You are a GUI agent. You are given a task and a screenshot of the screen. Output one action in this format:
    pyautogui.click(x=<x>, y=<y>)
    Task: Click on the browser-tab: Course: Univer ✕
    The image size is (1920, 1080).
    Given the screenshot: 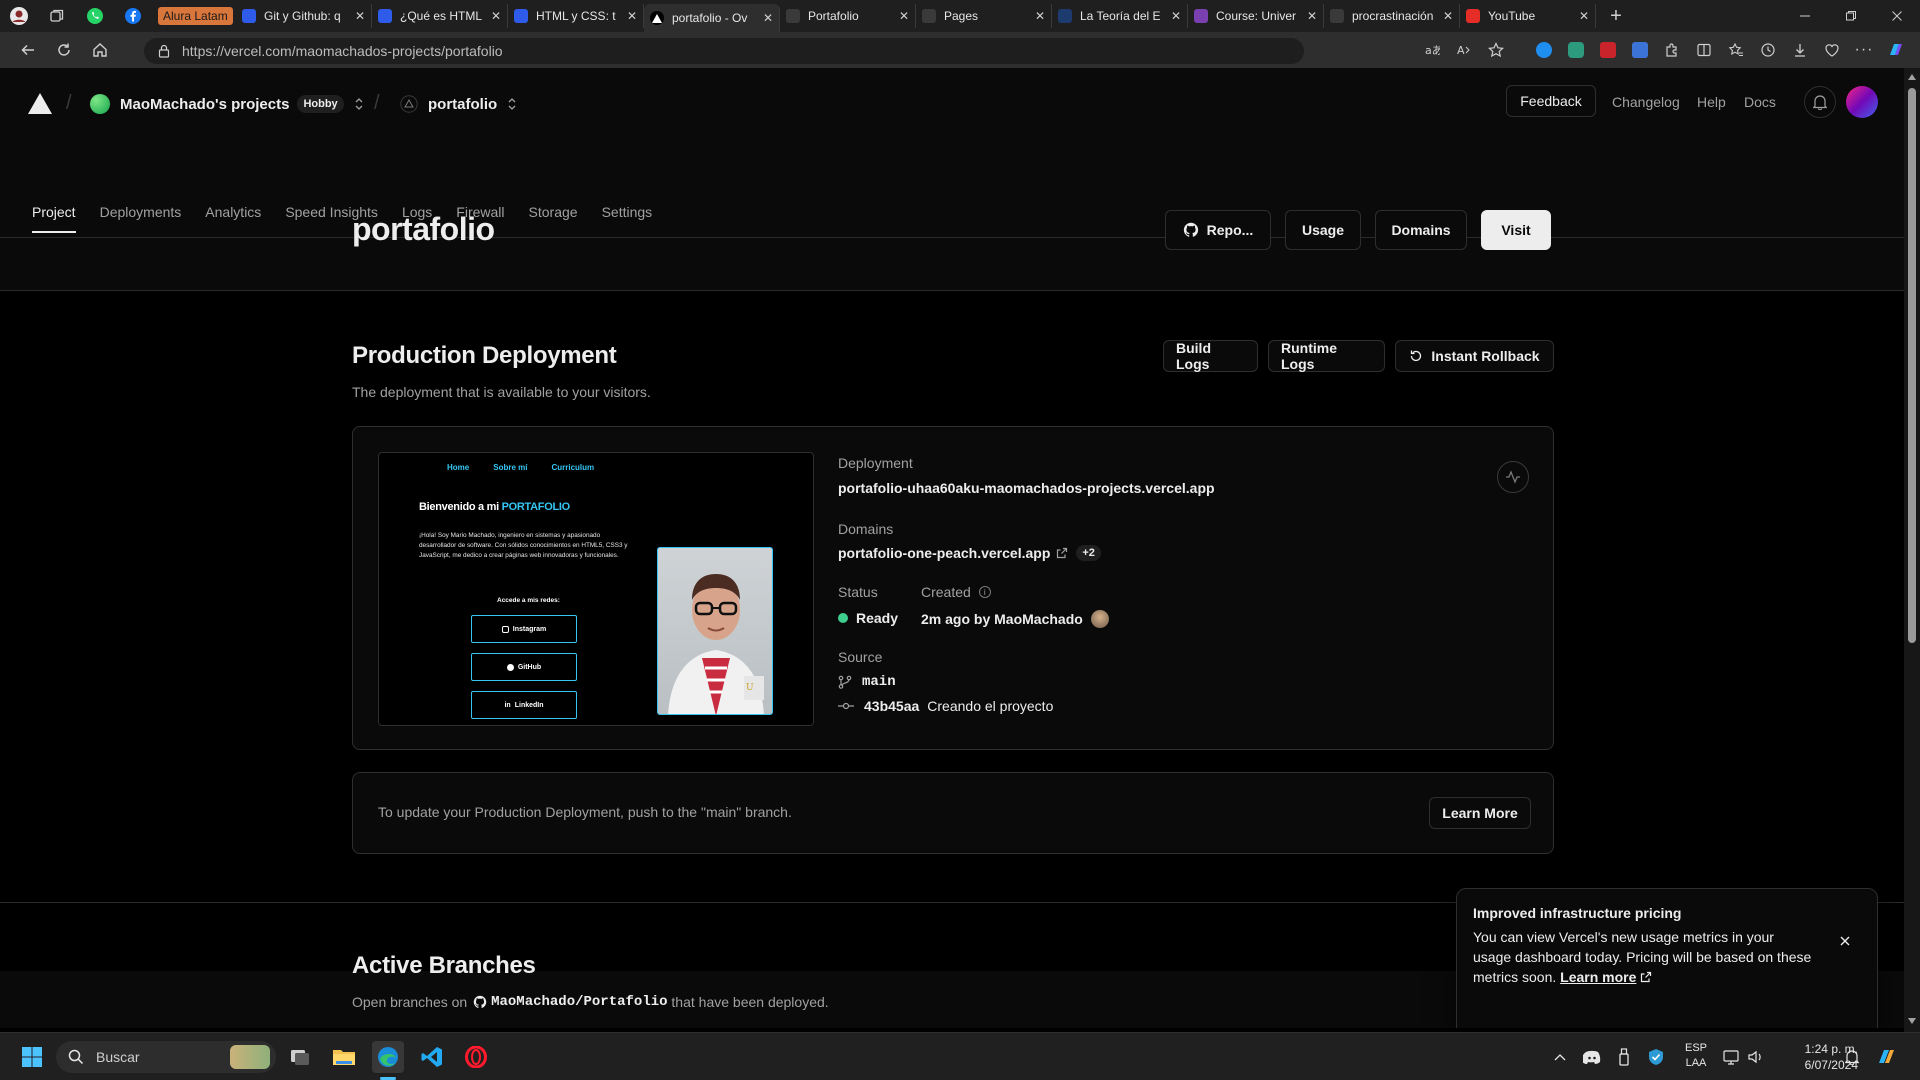 What is the action you would take?
    pyautogui.click(x=1256, y=16)
    